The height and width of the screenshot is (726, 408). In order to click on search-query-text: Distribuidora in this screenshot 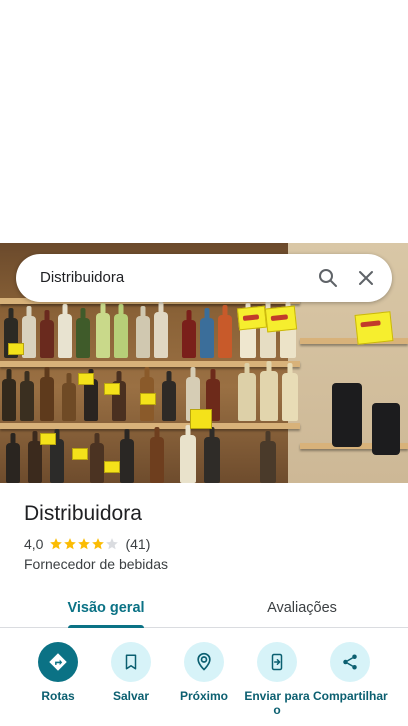, I will do `click(82, 277)`.